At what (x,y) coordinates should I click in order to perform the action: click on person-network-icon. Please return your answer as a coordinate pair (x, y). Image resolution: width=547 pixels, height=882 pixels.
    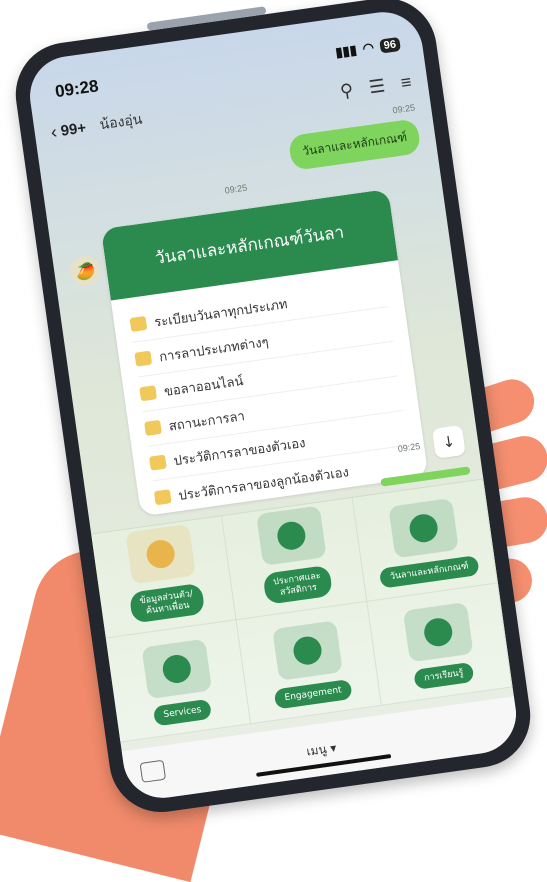
    Looking at the image, I should click on (291, 536).